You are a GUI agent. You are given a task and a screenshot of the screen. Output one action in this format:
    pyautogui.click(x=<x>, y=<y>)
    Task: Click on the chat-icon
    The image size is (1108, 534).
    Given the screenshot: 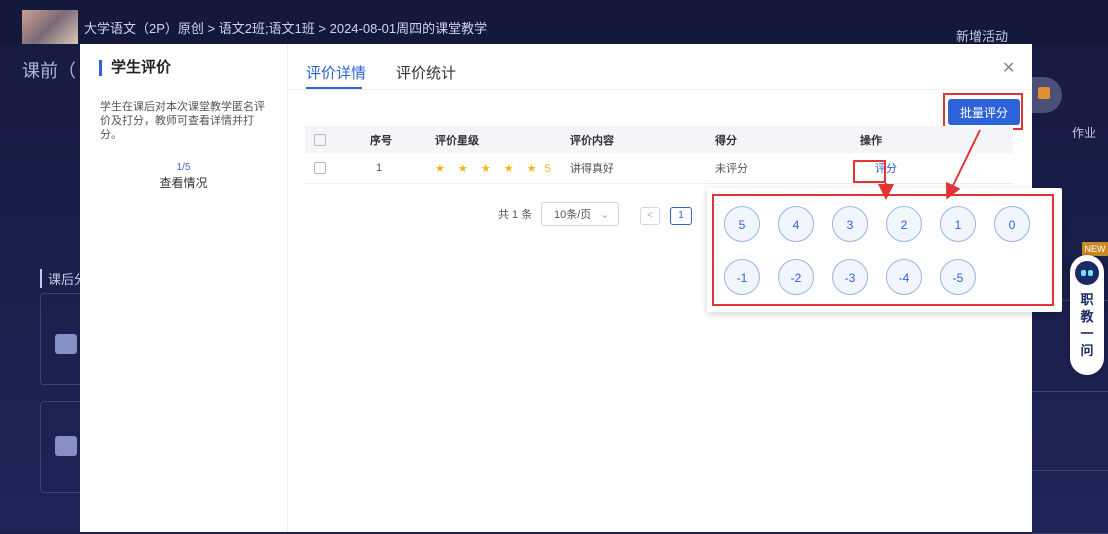 What is the action you would take?
    pyautogui.click(x=66, y=344)
    